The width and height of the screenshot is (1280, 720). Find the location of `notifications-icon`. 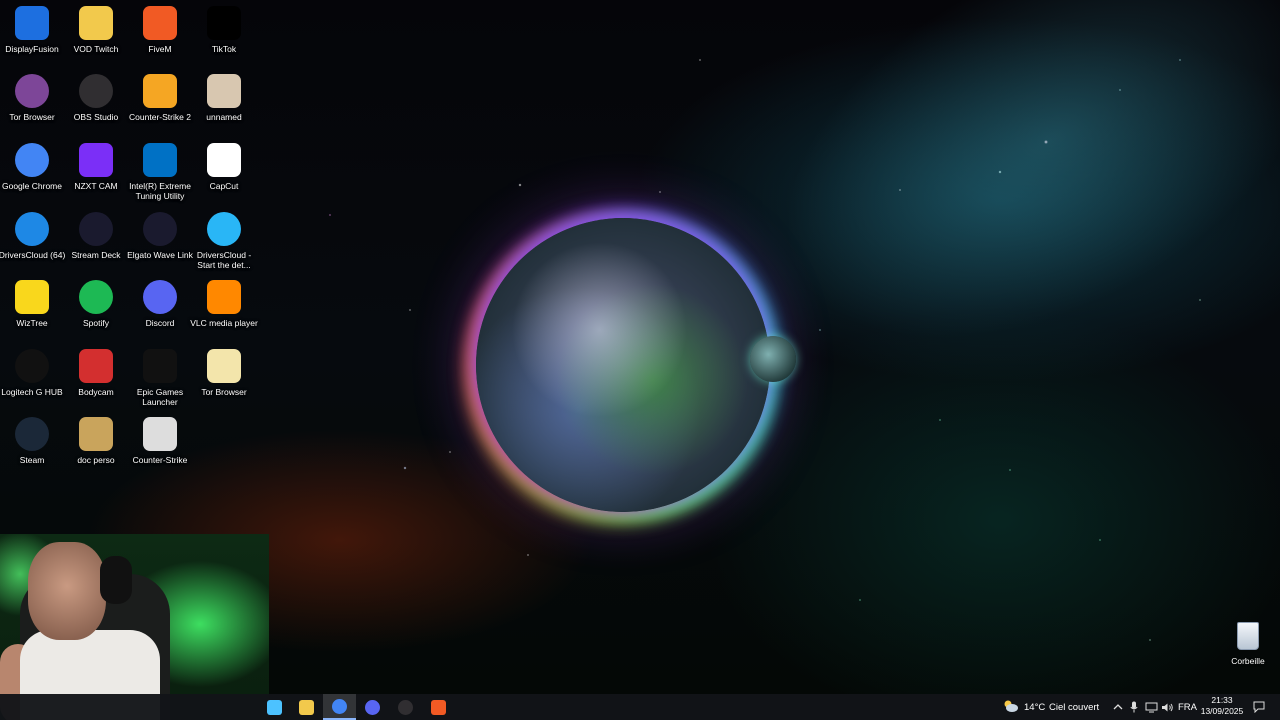

notifications-icon is located at coordinates (1259, 707).